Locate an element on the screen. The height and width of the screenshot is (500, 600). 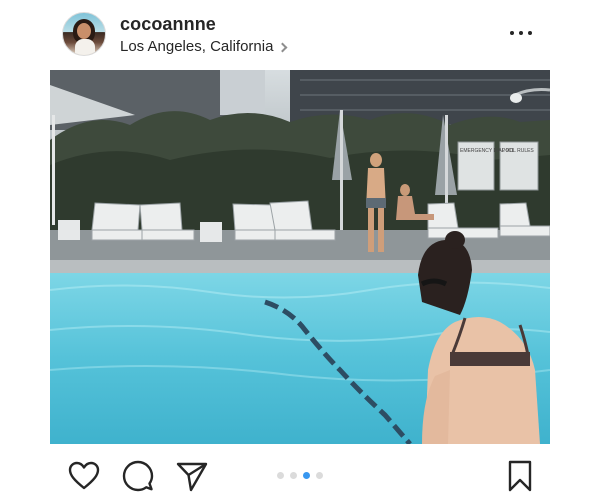
comment-bubble-icon is located at coordinates (138, 476).